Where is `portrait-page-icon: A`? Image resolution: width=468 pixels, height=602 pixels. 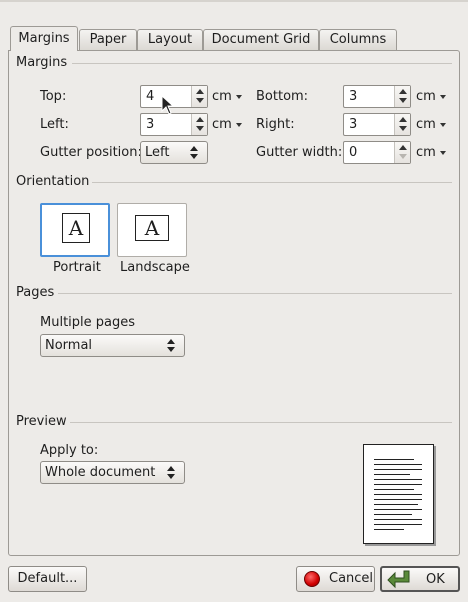 portrait-page-icon: A is located at coordinates (76, 228).